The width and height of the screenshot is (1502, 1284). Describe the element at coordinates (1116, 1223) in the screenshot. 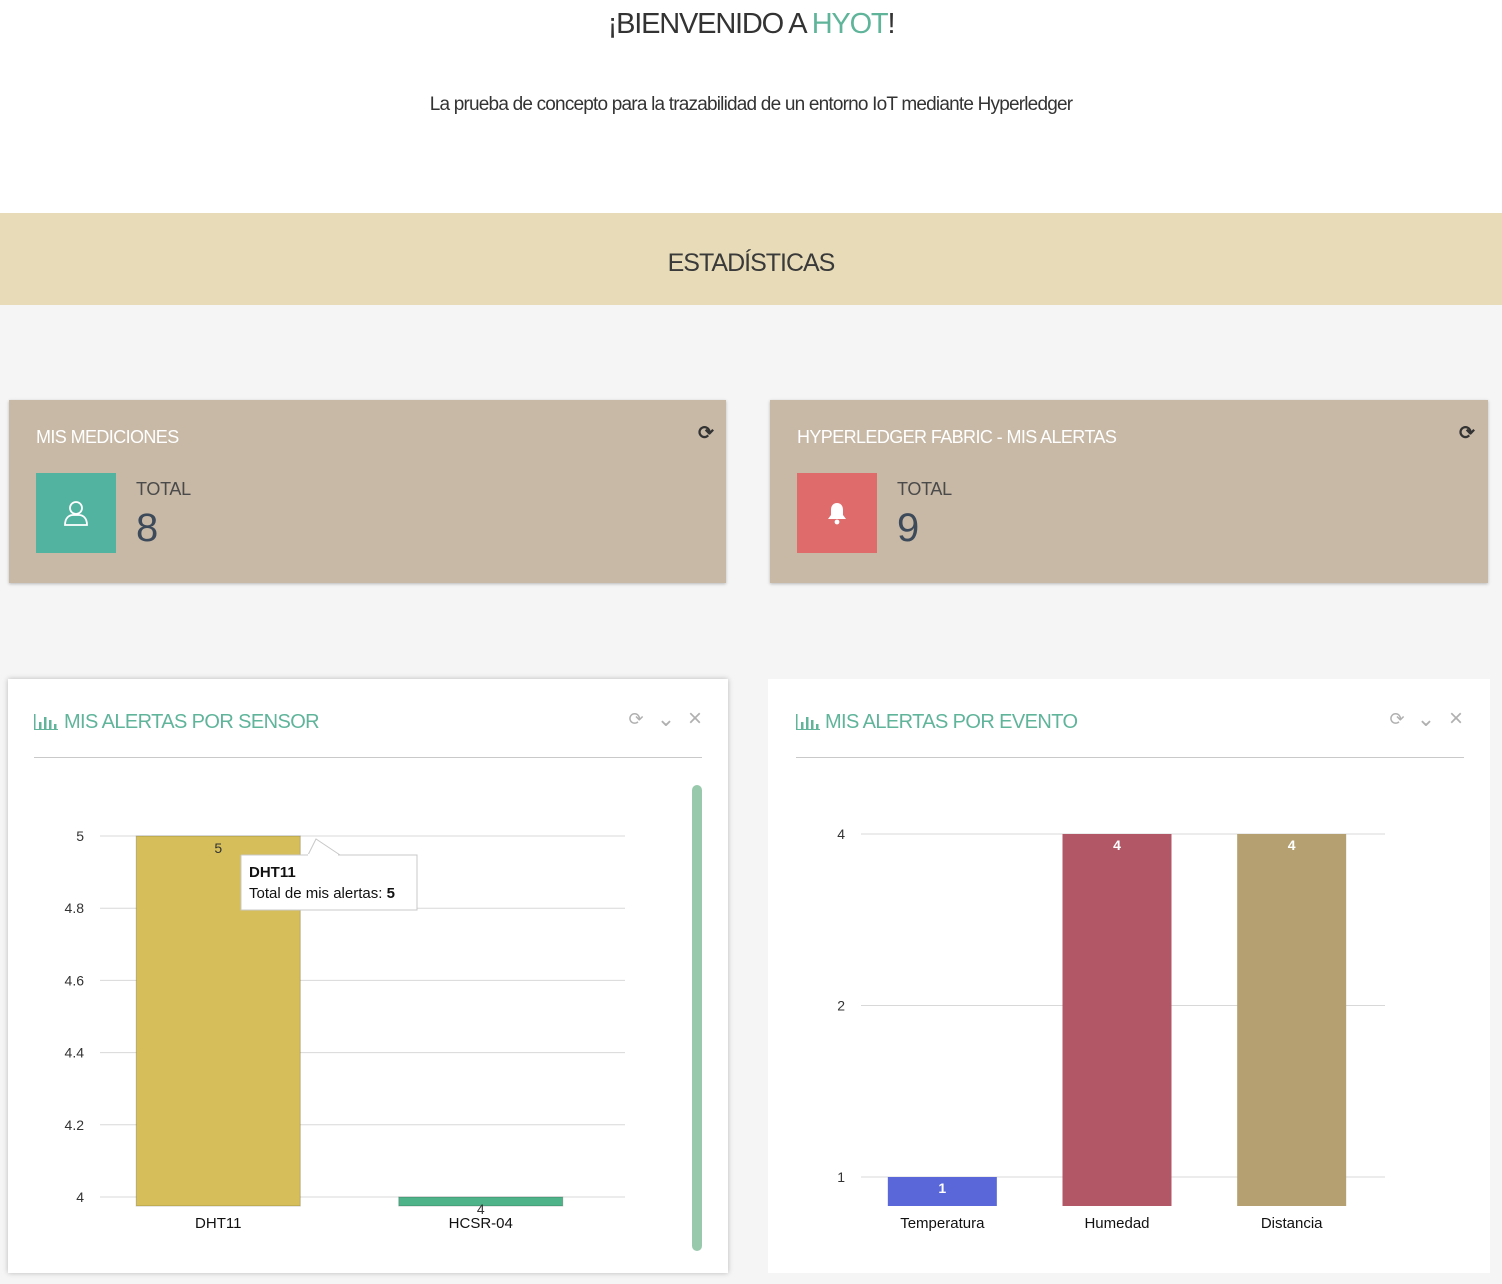

I see `x-tick-label: Humedad` at that location.